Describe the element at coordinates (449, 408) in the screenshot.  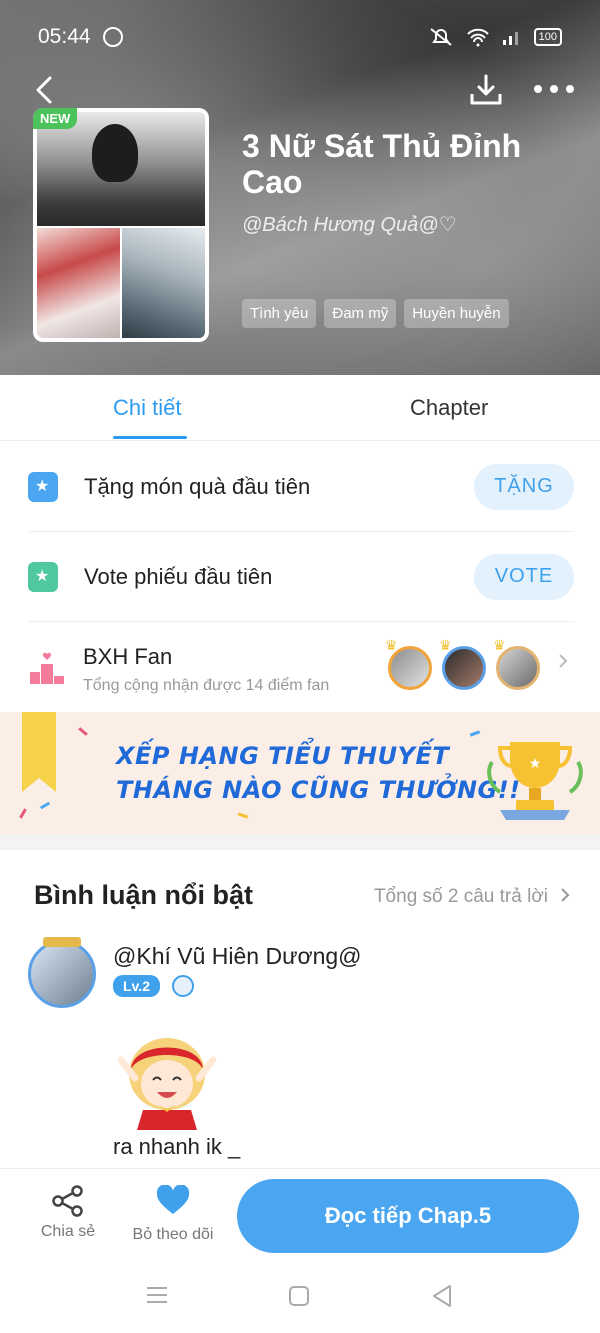
I see `tab-chapter: Chapter` at that location.